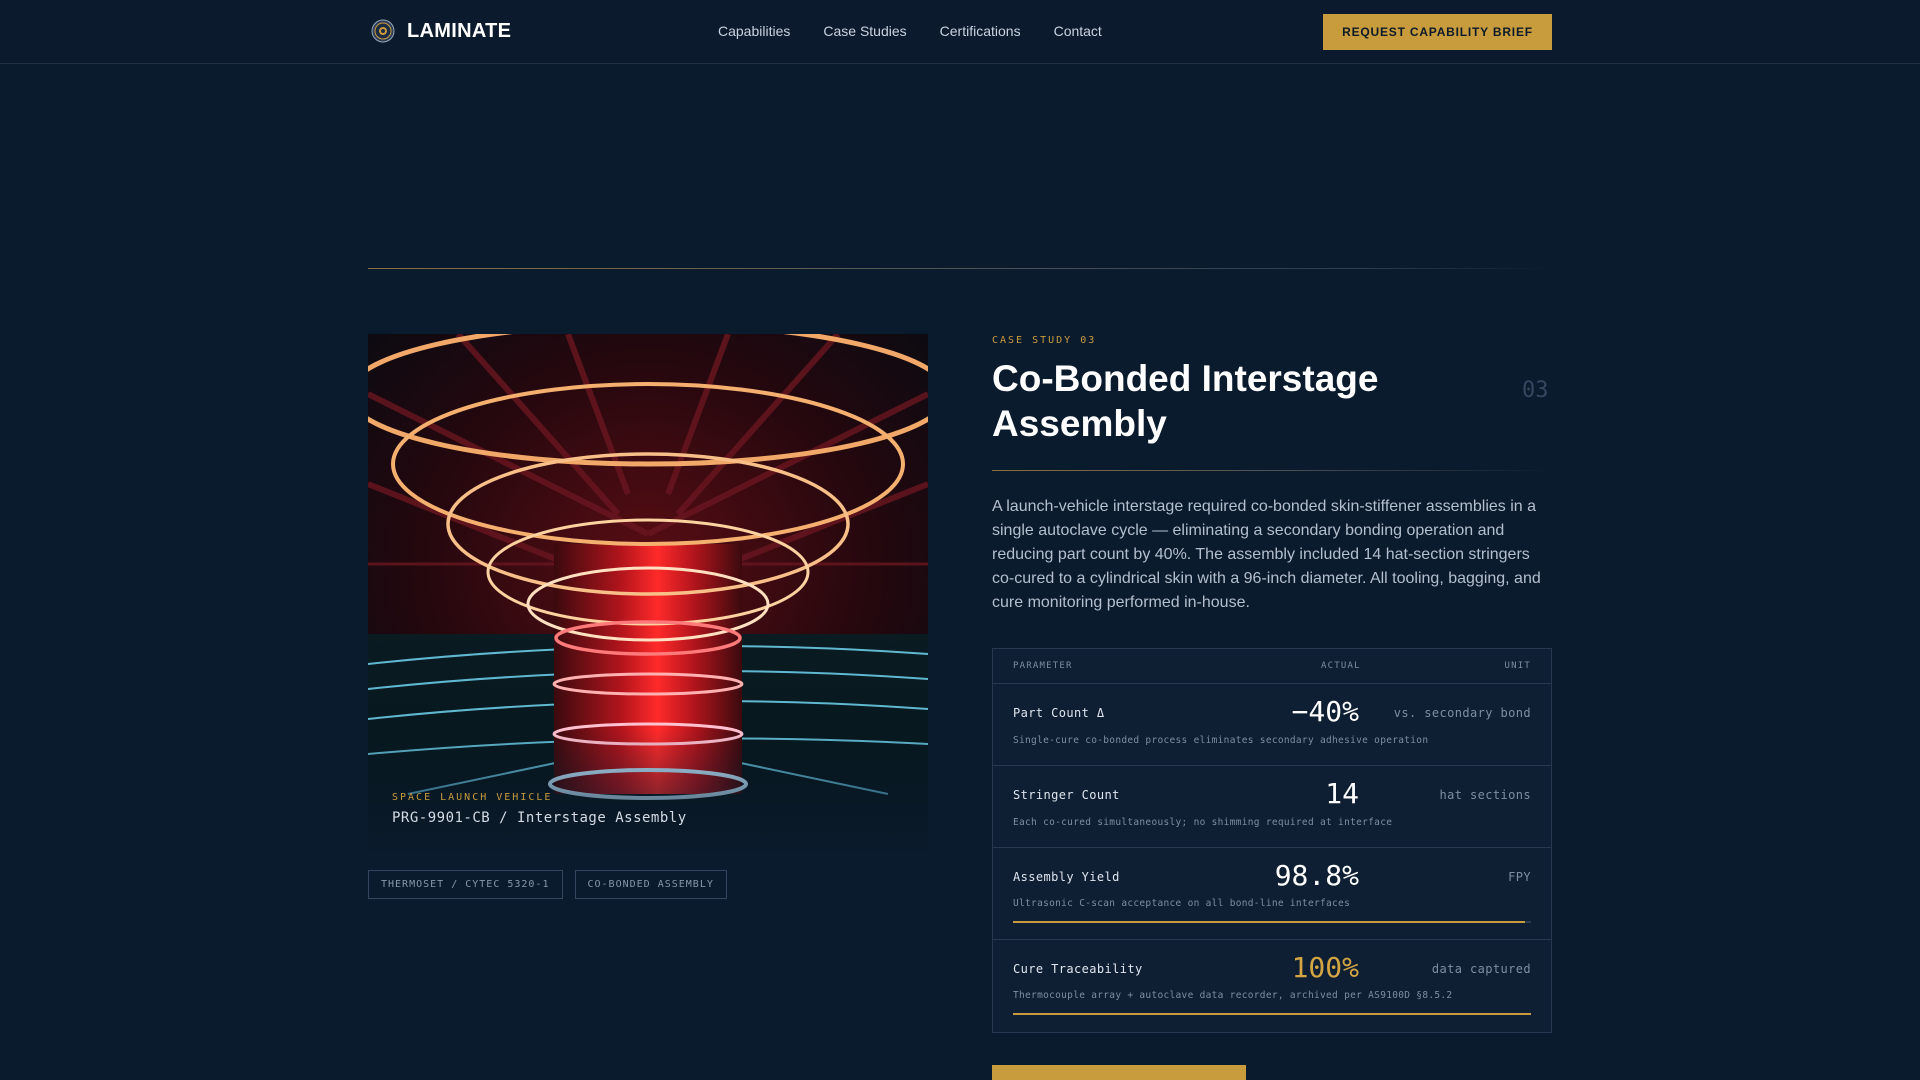 Image resolution: width=1920 pixels, height=1080 pixels. I want to click on image-caption-gradient, so click(648, 790).